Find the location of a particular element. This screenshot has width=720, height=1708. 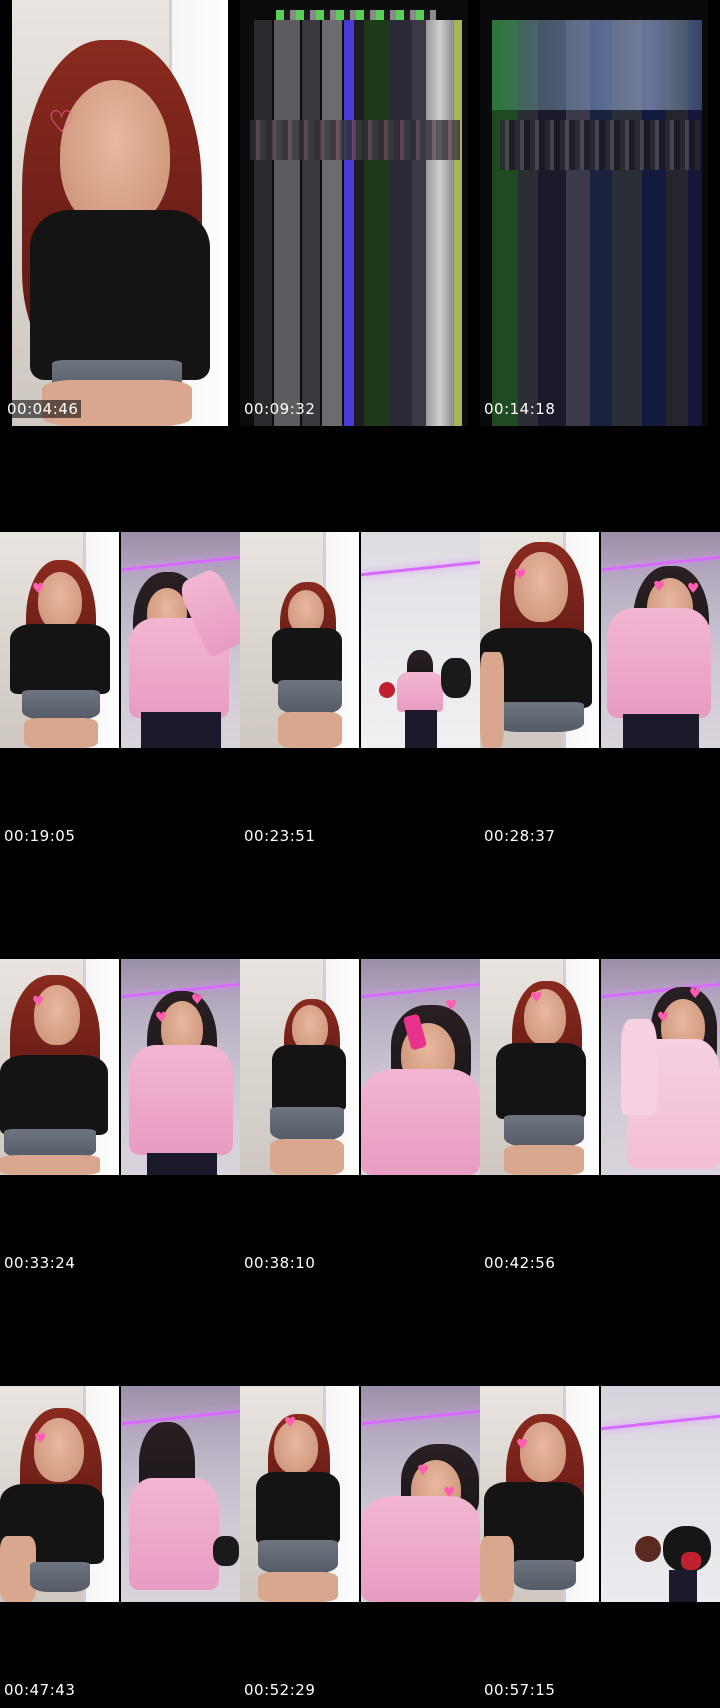

timestamp-label: 00:19:05 is located at coordinates (40, 836).